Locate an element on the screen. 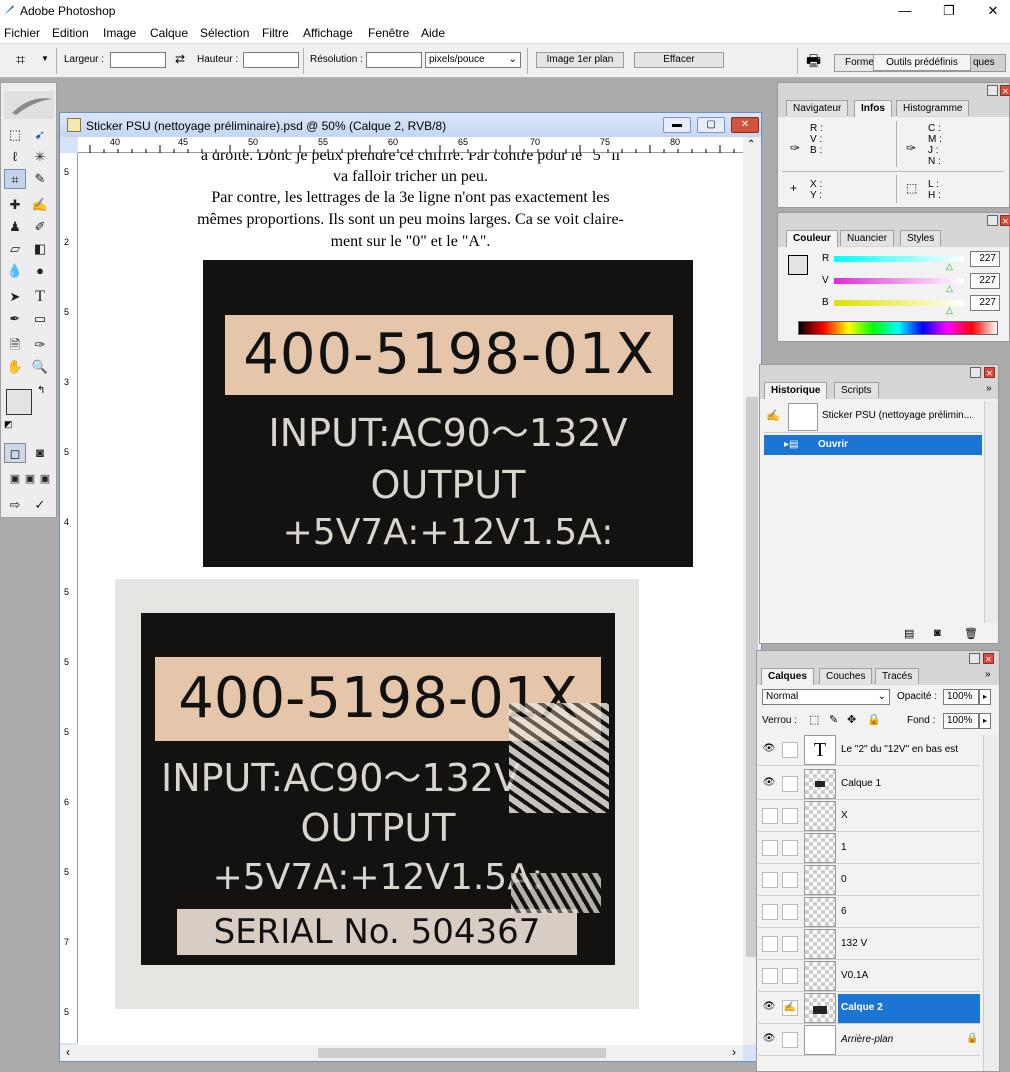 The image size is (1010, 1072). menu-selection: Sélection is located at coordinates (224, 33).